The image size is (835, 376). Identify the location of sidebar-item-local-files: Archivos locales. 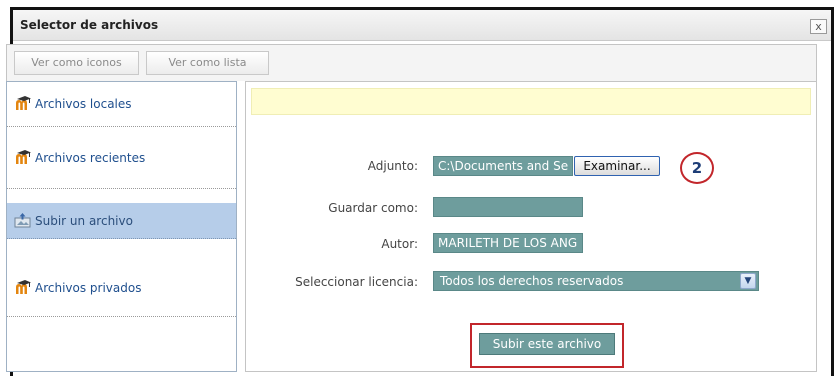
(121, 104).